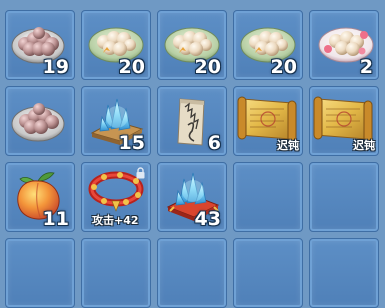  Describe the element at coordinates (192, 197) in the screenshot. I see `inventory-slot: 43` at that location.